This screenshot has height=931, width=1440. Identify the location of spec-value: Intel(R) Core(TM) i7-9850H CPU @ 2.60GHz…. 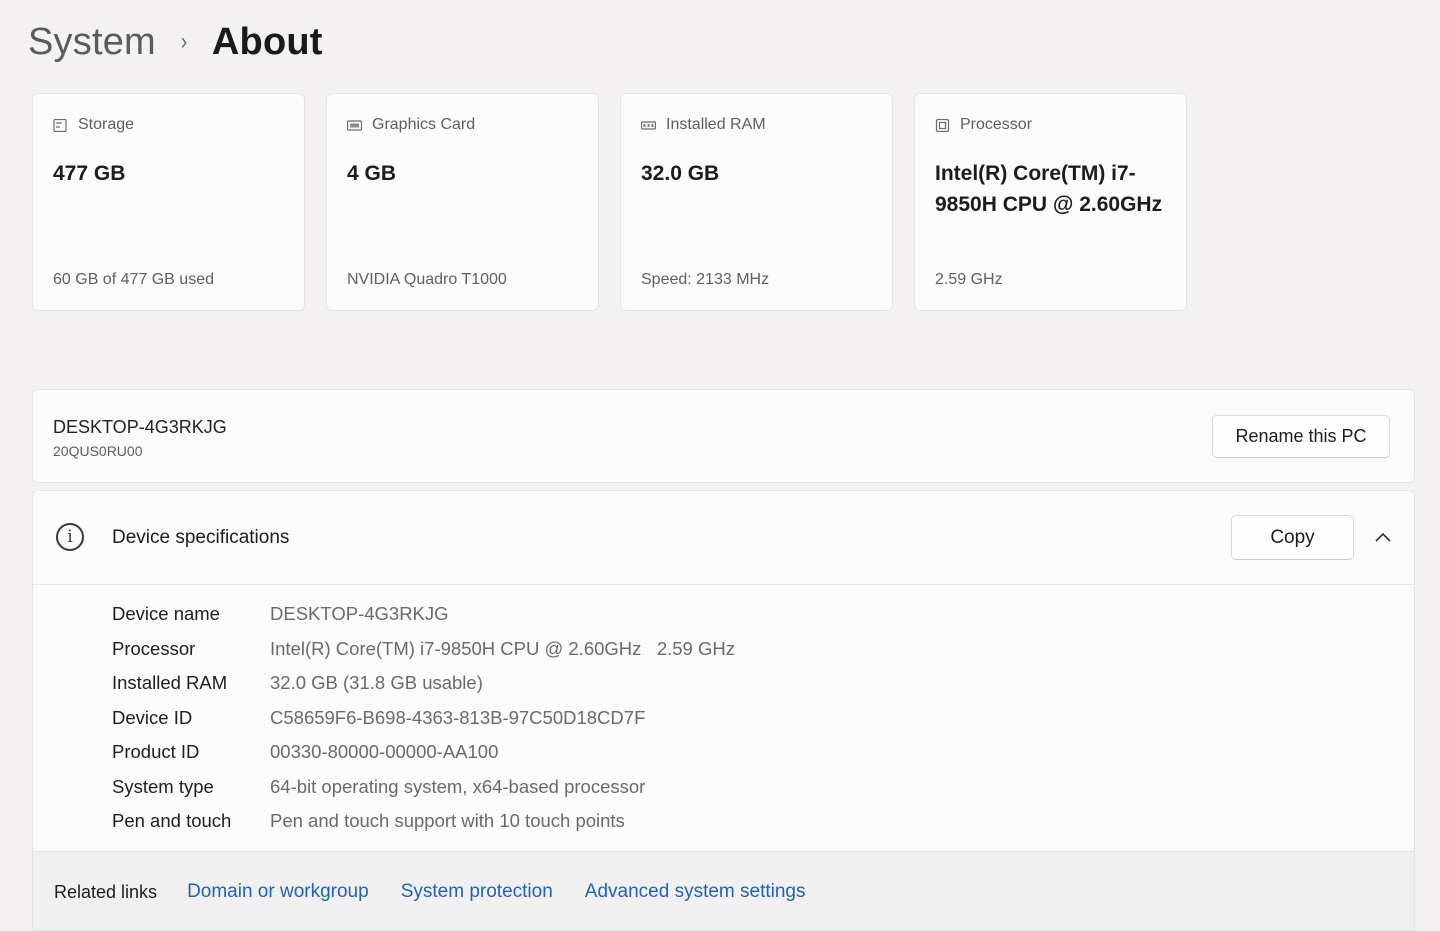
(502, 648).